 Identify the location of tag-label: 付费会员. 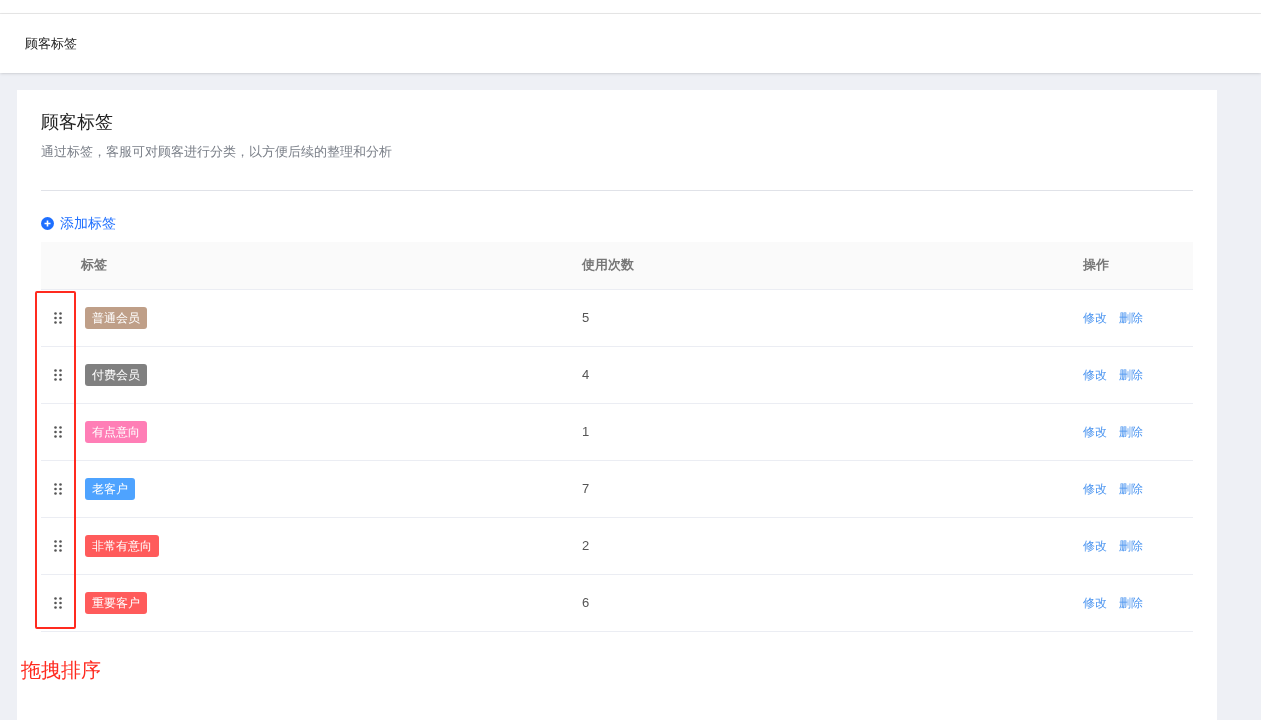
(116, 374).